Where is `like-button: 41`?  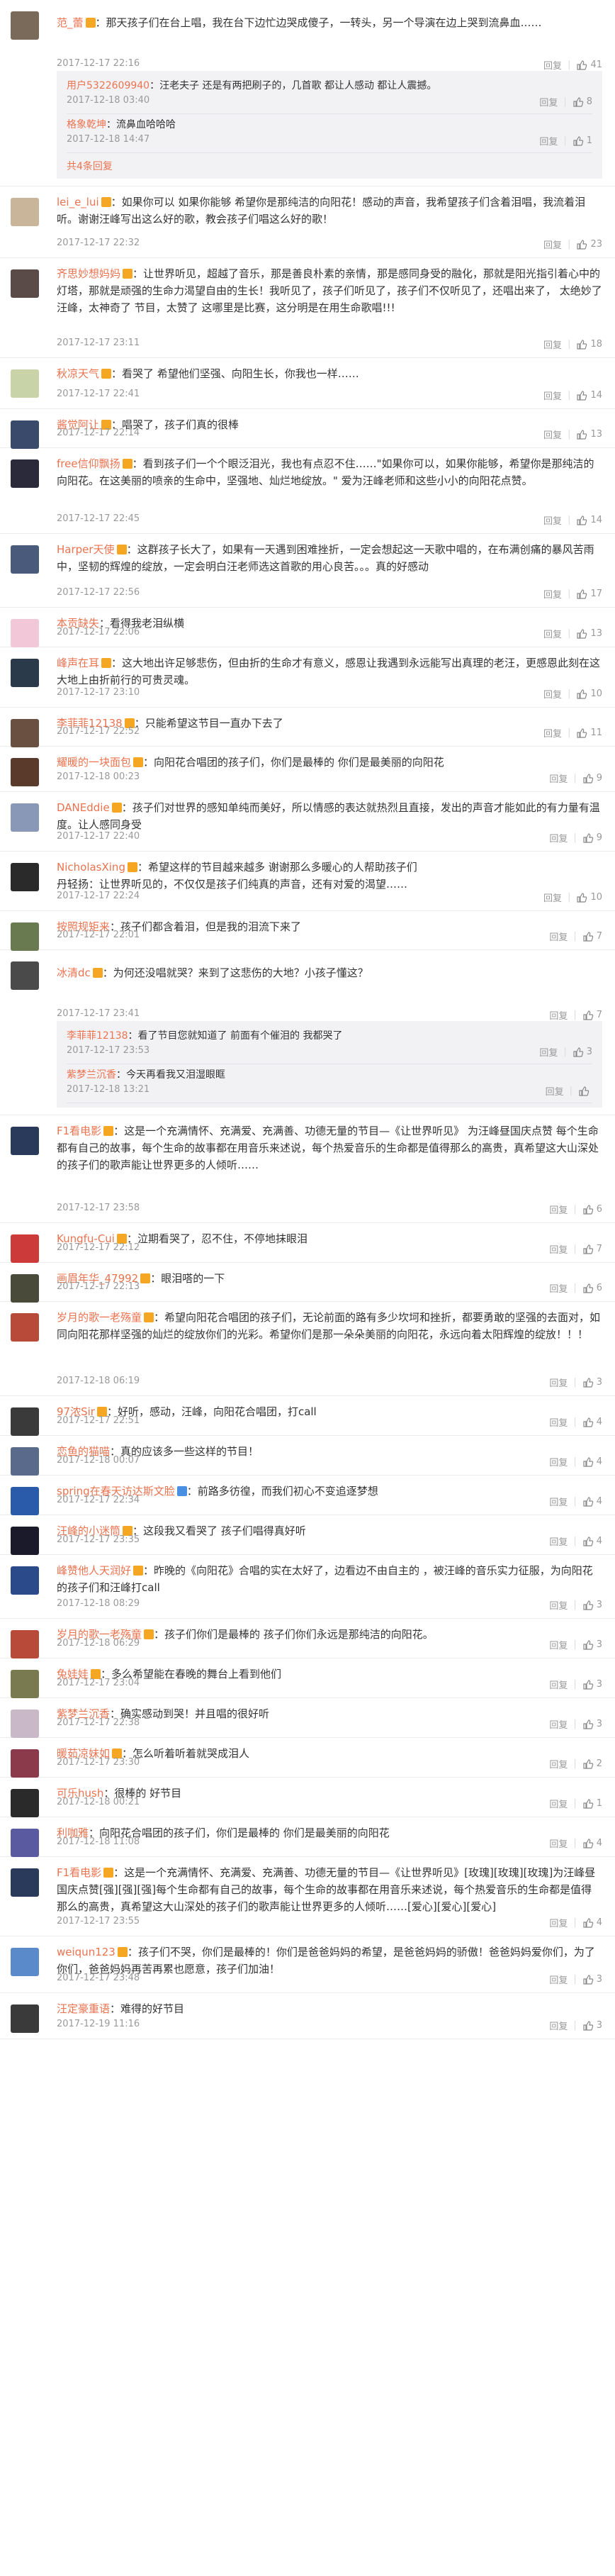
like-button: 41 is located at coordinates (589, 65).